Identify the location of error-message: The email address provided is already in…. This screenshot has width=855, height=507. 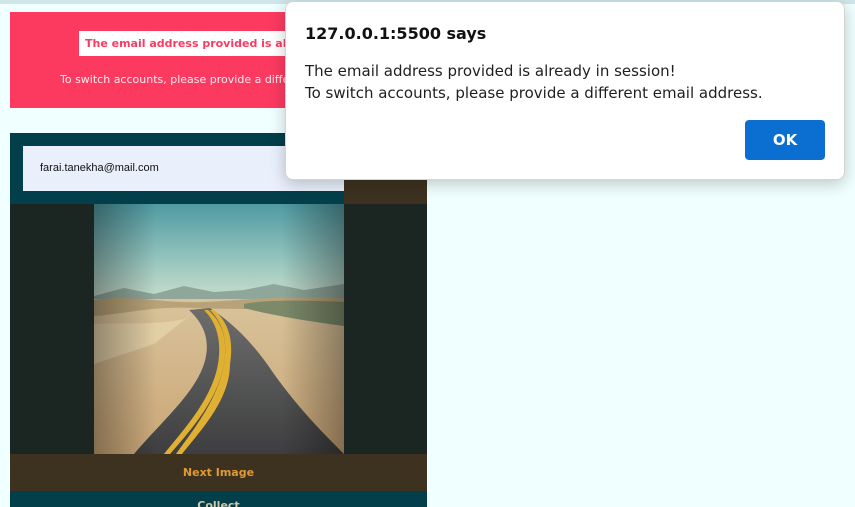
(199, 43).